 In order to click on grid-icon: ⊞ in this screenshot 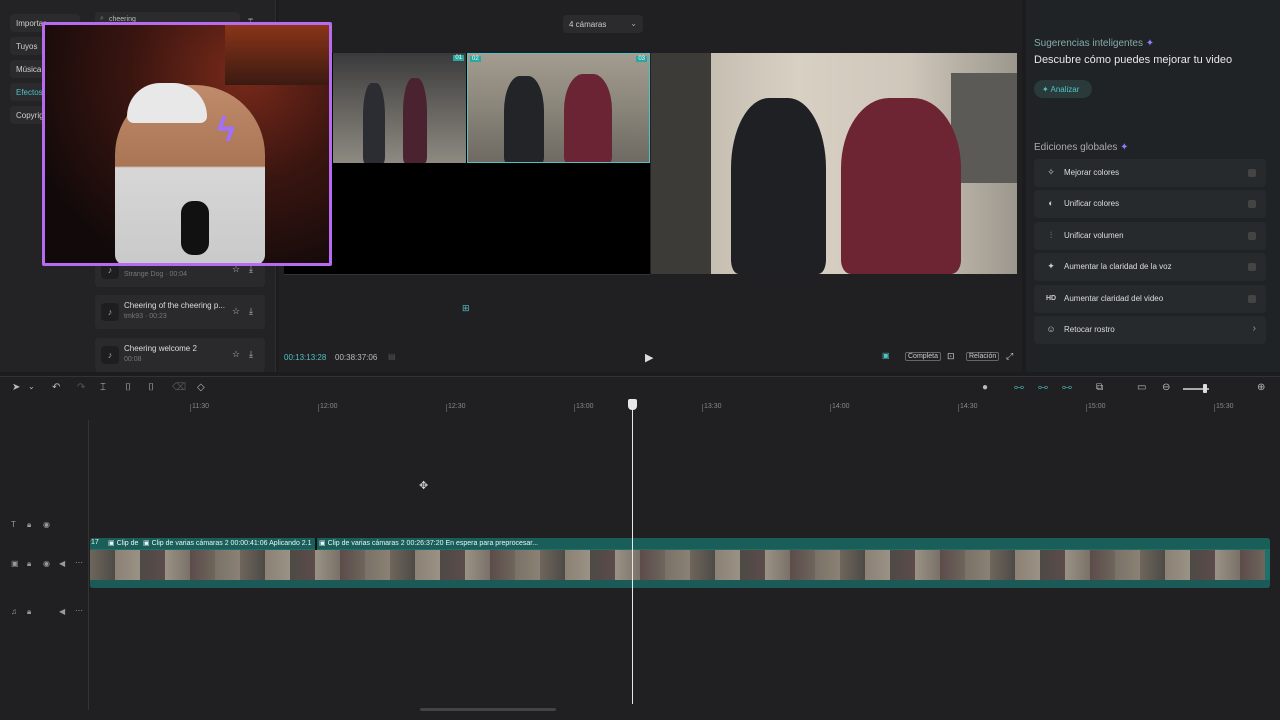, I will do `click(466, 308)`.